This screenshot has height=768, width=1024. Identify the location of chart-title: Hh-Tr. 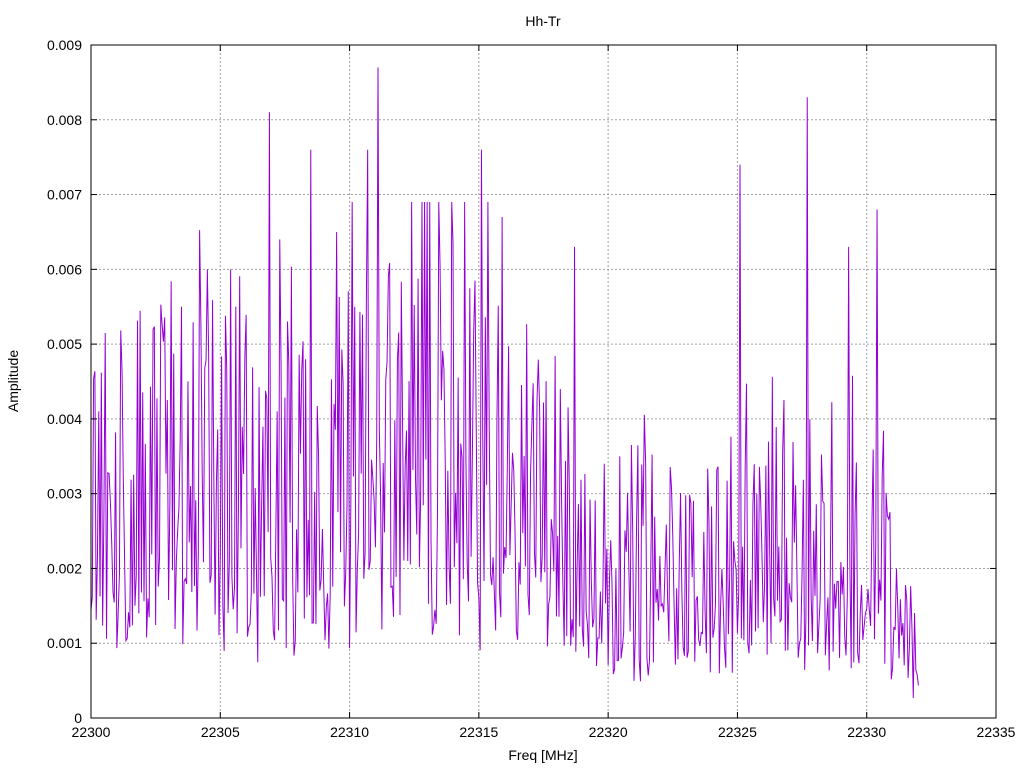
(543, 21).